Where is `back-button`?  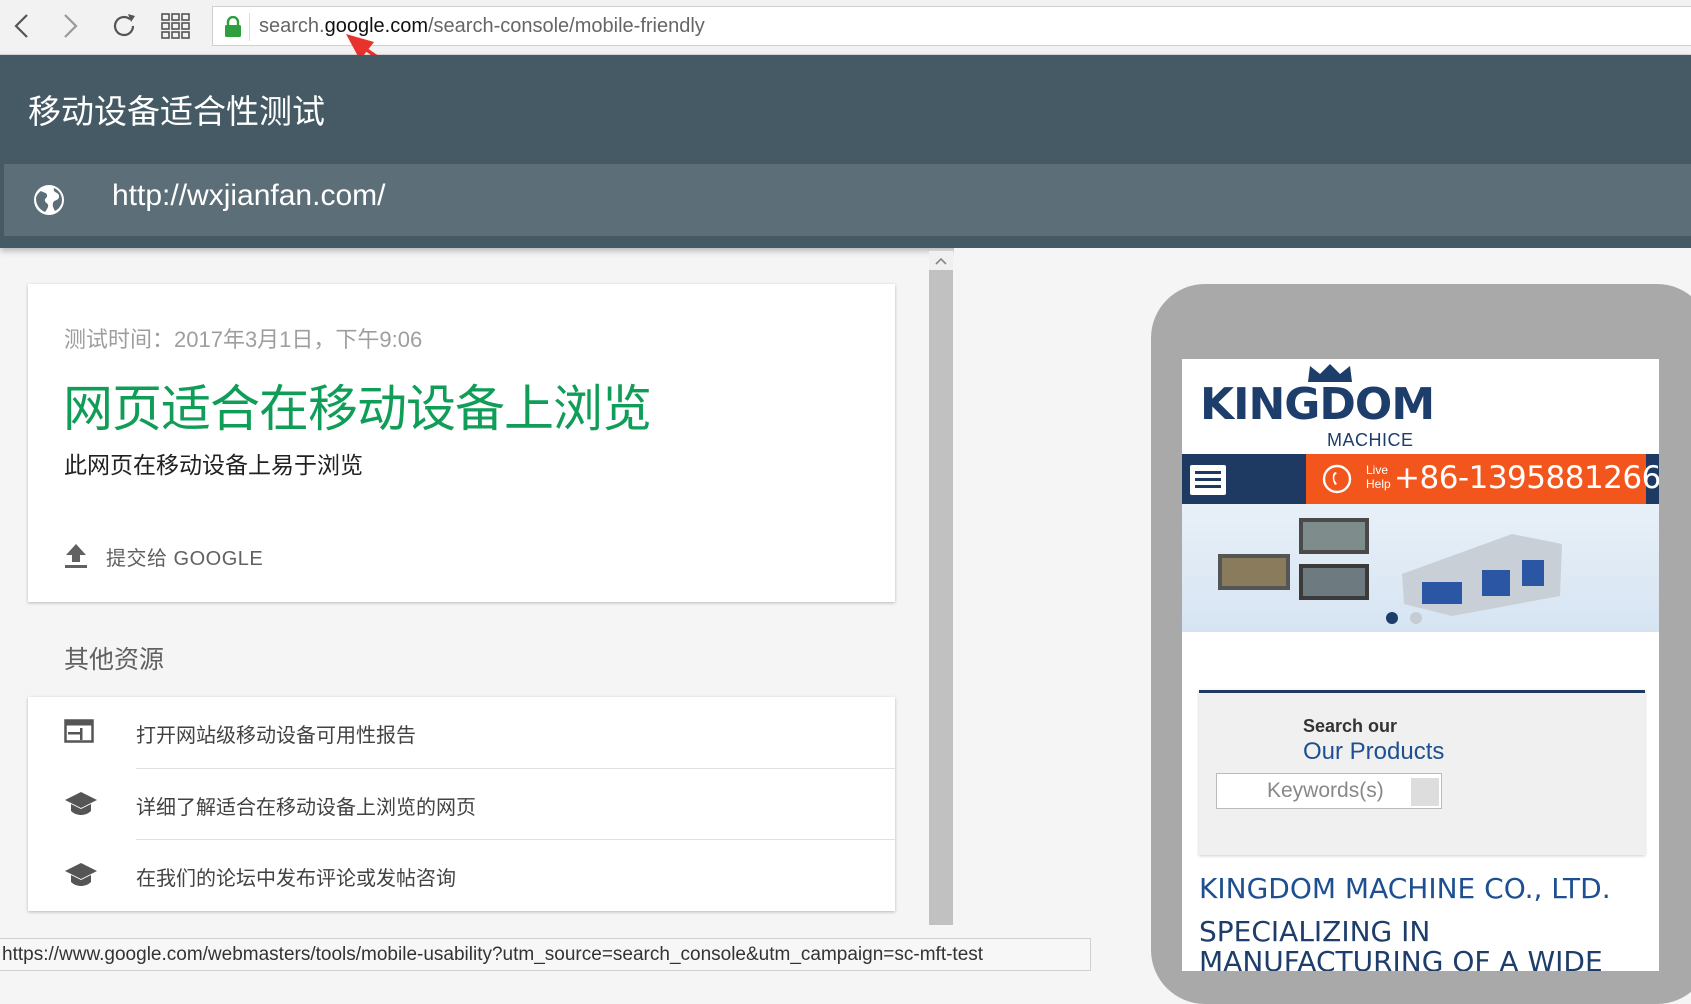 back-button is located at coordinates (22, 26).